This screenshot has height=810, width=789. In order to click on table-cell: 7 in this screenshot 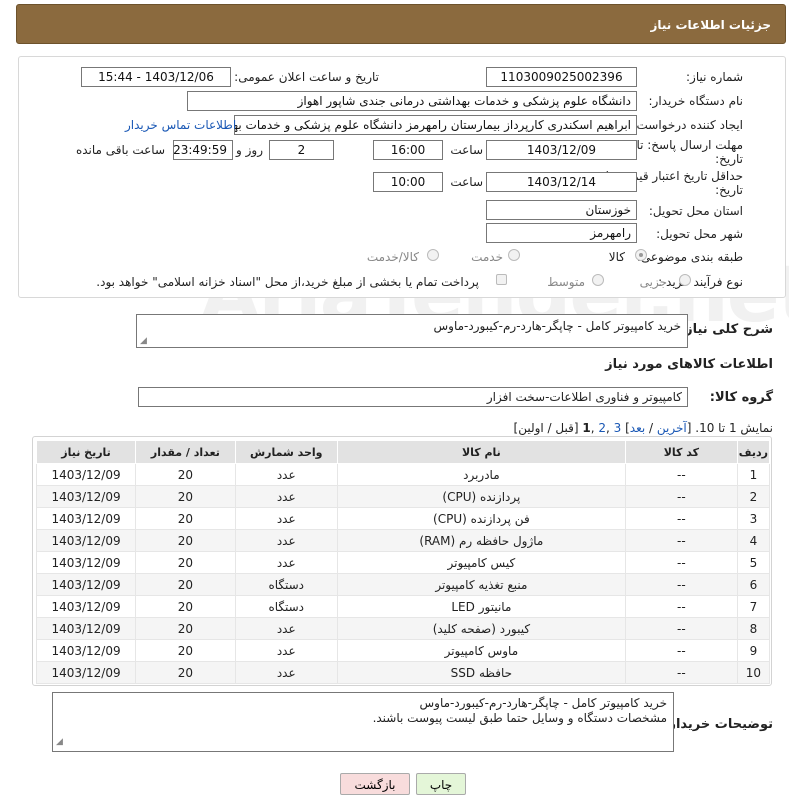, I will do `click(753, 606)`.